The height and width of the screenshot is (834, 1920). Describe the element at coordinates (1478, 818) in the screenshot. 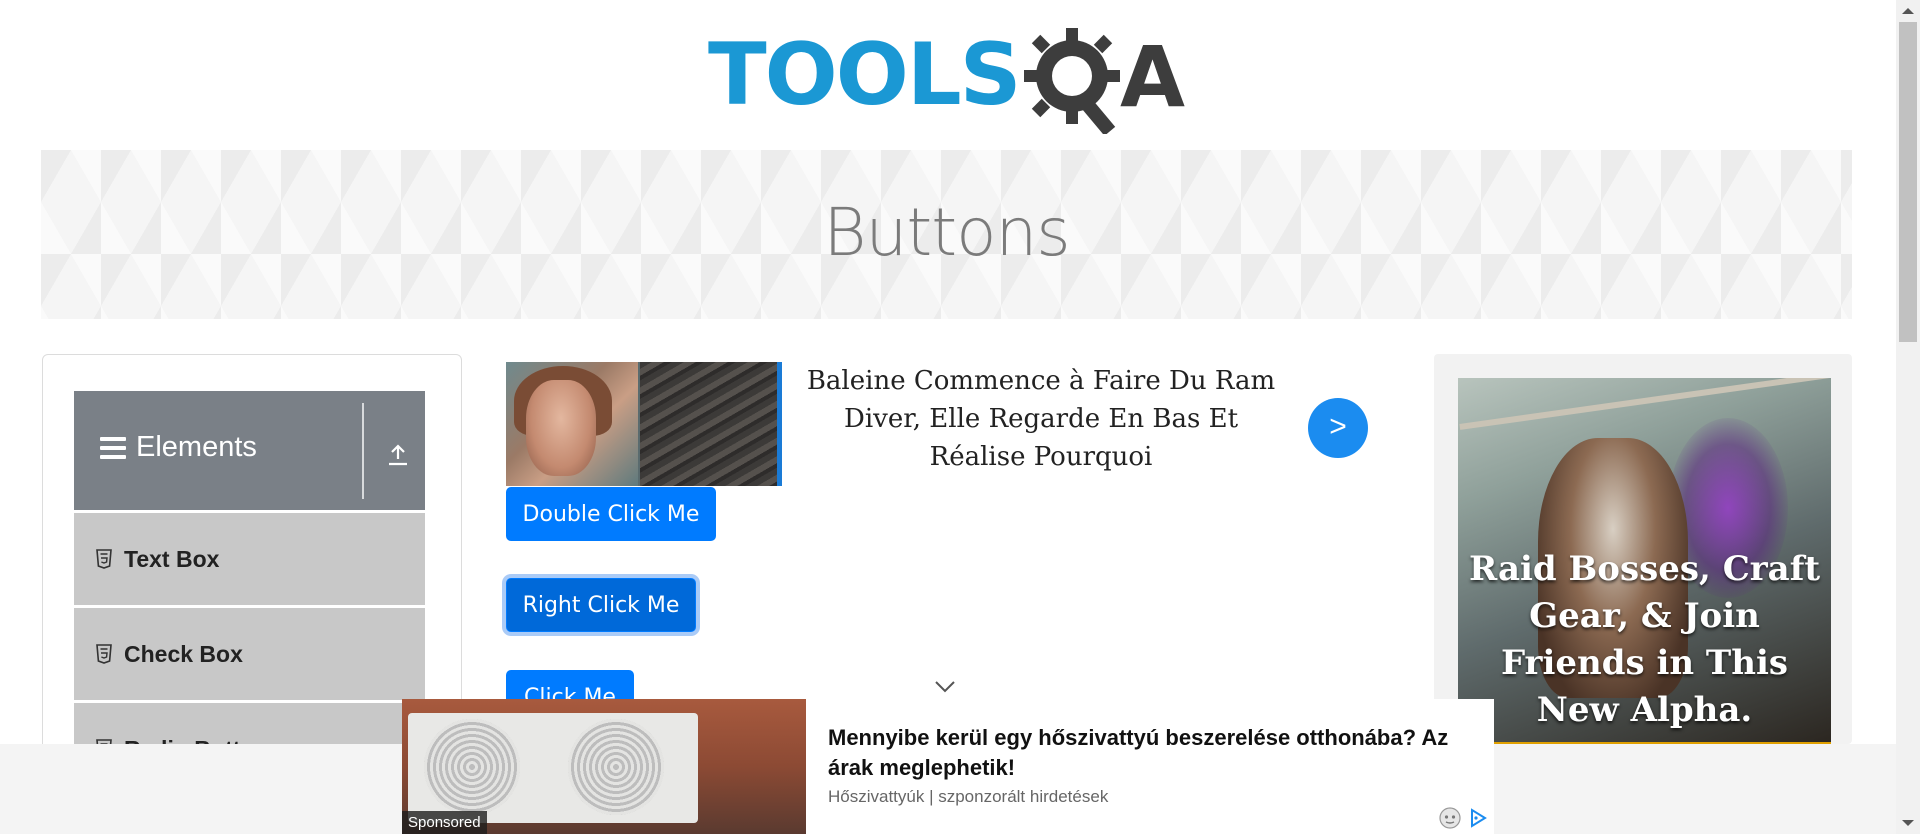

I see `adchoices-icon` at that location.